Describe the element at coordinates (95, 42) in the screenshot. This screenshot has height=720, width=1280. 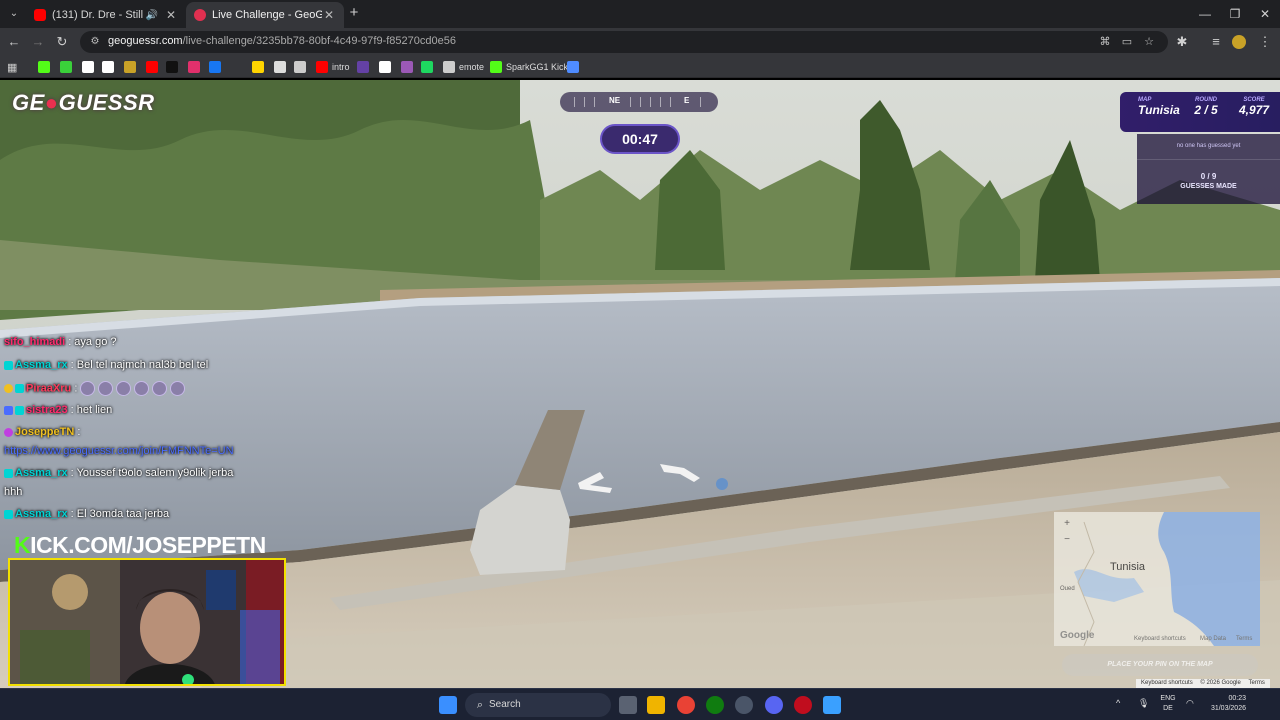
I see `site-info-icon: ⚙` at that location.